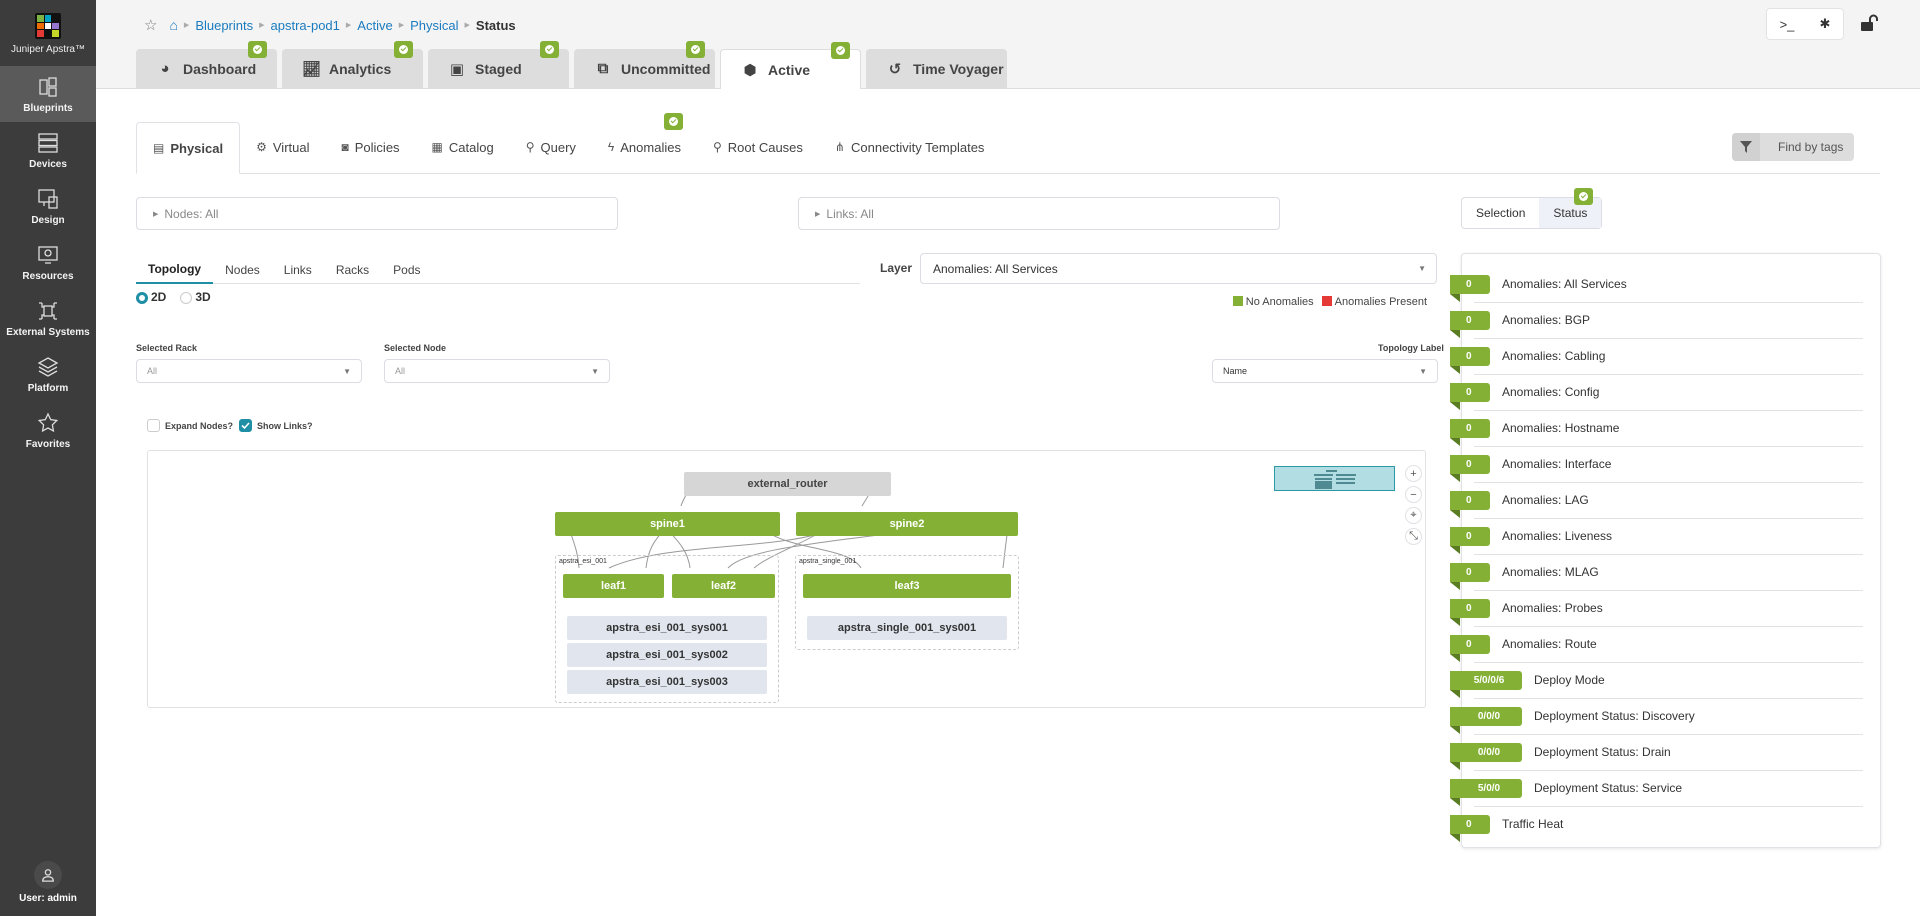 Image resolution: width=1920 pixels, height=916 pixels. I want to click on expand-nodes-checkbox: Expand Nodes?, so click(190, 425).